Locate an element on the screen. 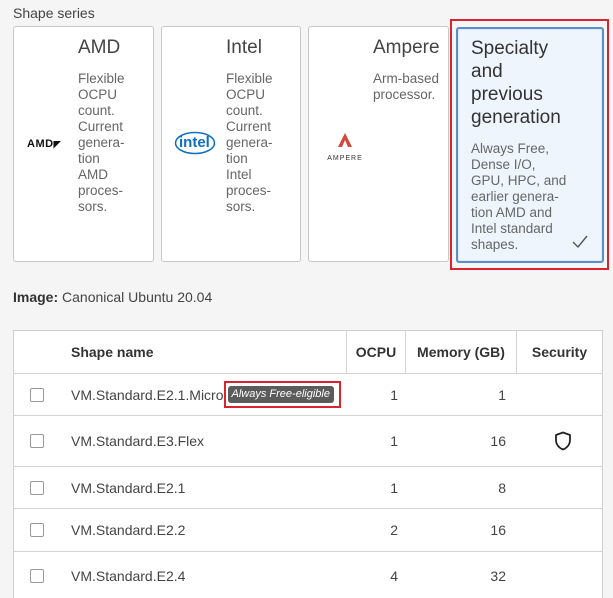  column-header-memory: Memory (GB) is located at coordinates (461, 352).